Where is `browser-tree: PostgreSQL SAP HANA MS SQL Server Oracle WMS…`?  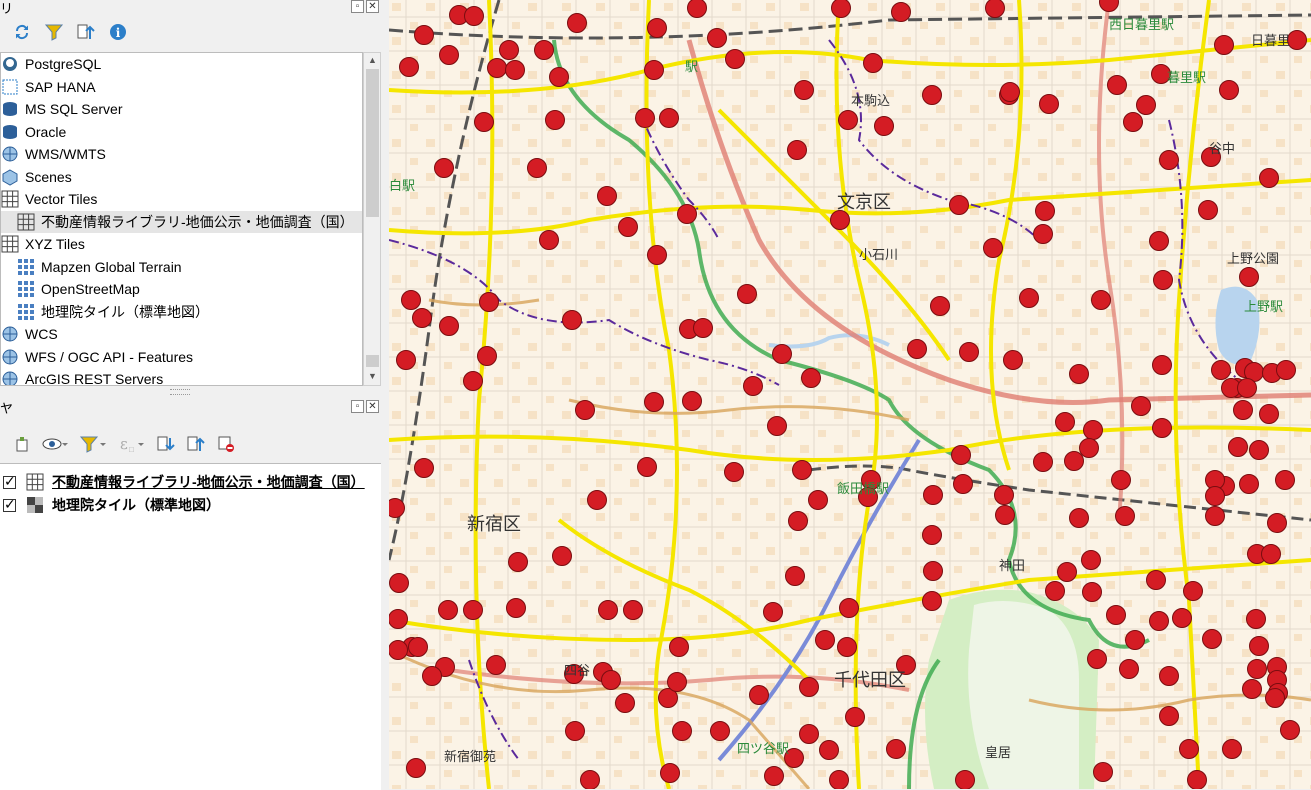 browser-tree: PostgreSQL SAP HANA MS SQL Server Oracle WMS… is located at coordinates (181, 219).